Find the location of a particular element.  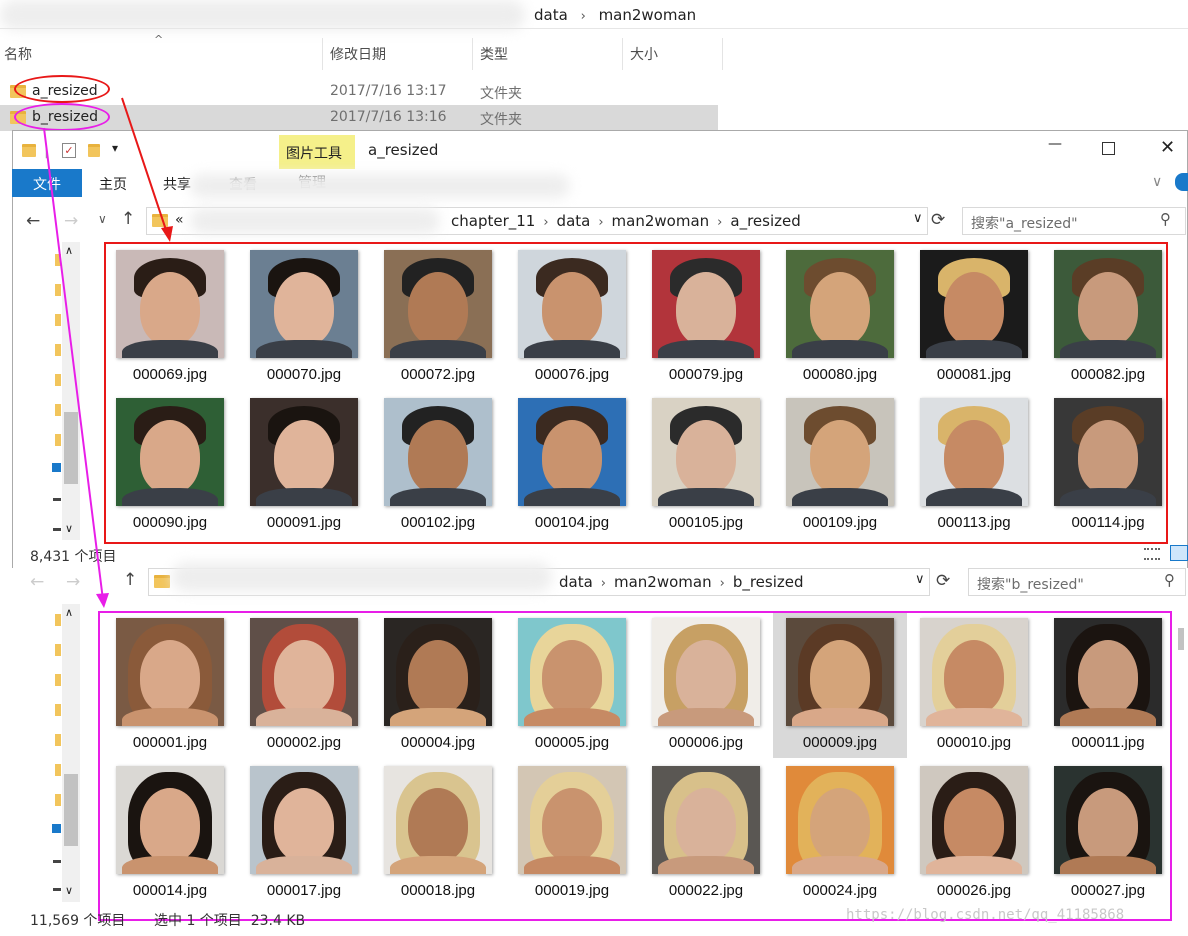

details-view-icon is located at coordinates (1152, 554).